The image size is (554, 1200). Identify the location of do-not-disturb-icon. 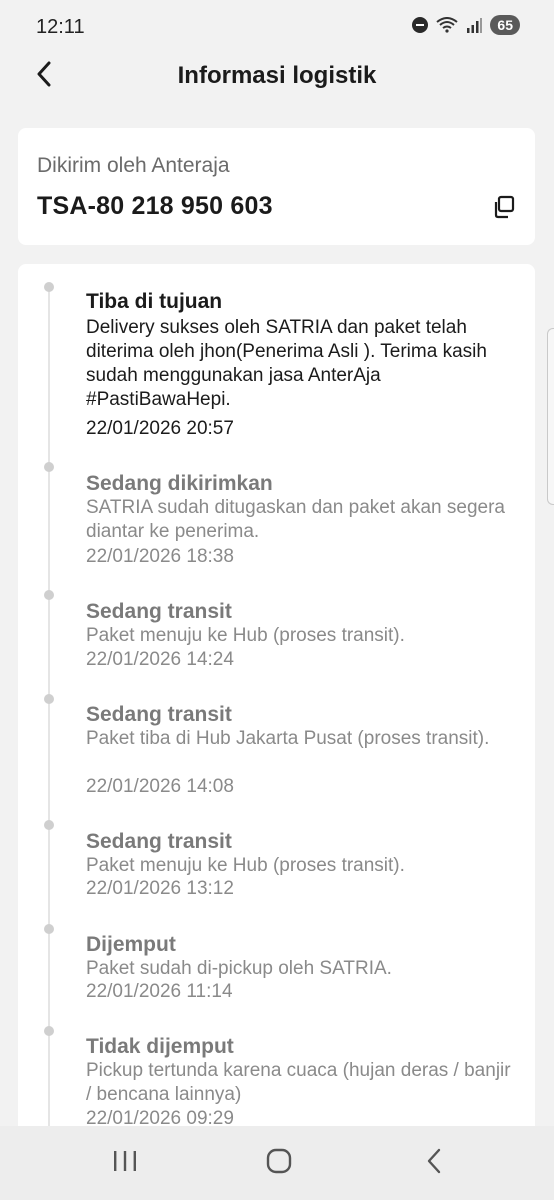
(420, 25).